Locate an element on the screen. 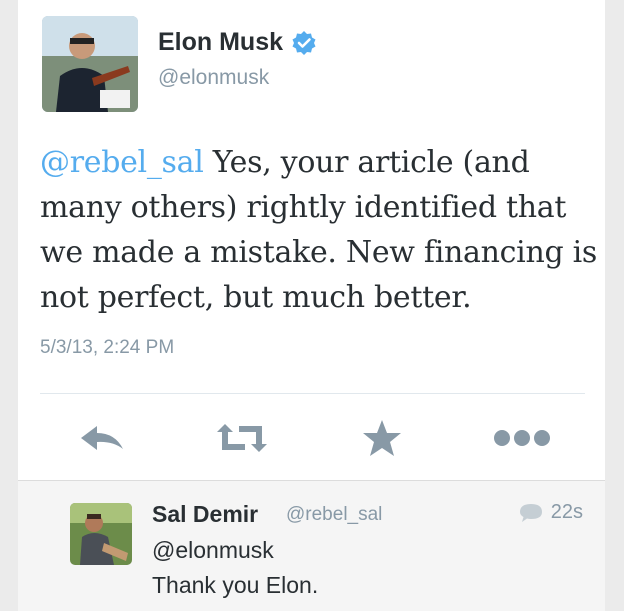 The height and width of the screenshot is (611, 624). author-avatar is located at coordinates (90, 64).